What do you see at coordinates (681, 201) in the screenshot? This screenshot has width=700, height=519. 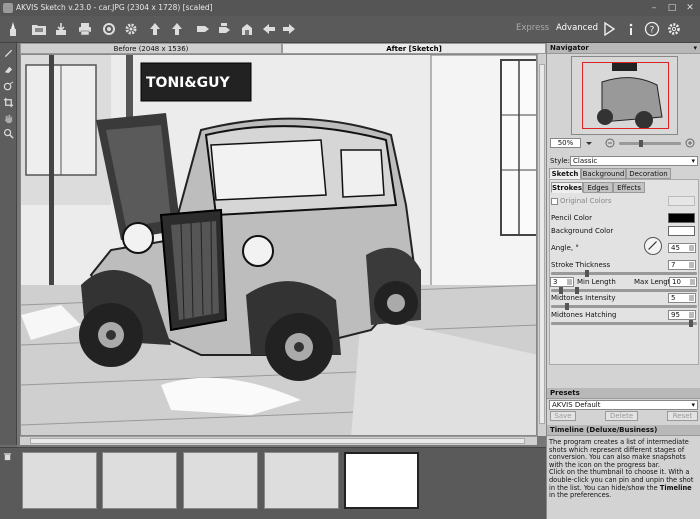 I see `original-colors-swatch` at bounding box center [681, 201].